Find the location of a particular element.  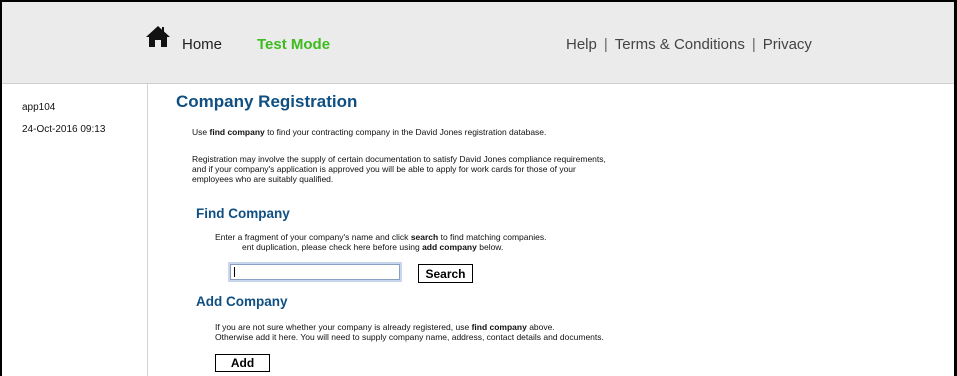

nav-terms-link: Terms & Conditions is located at coordinates (680, 44).